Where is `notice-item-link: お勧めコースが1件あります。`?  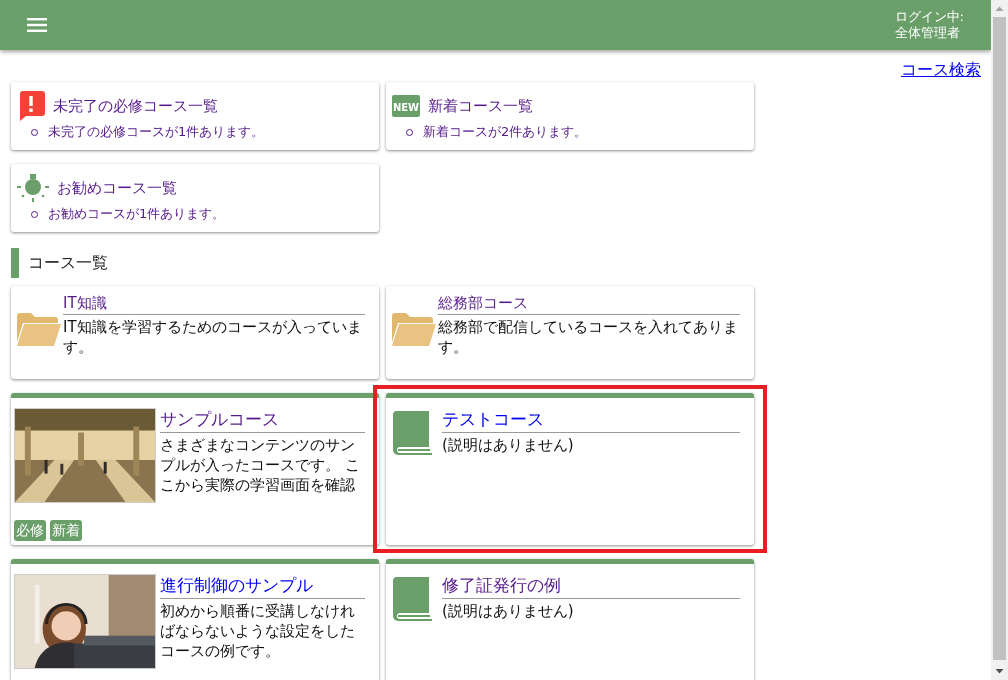 notice-item-link: お勧めコースが1件あります。 is located at coordinates (137, 214).